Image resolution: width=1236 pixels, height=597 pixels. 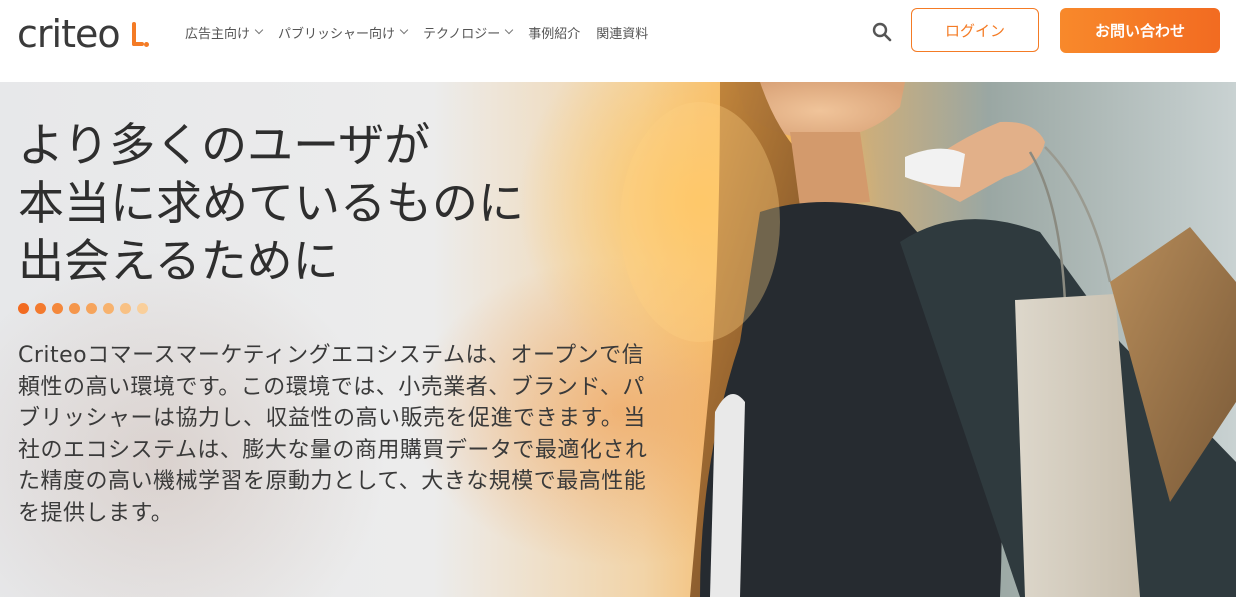 I want to click on nav-item-label: 事例紹介, so click(x=554, y=34).